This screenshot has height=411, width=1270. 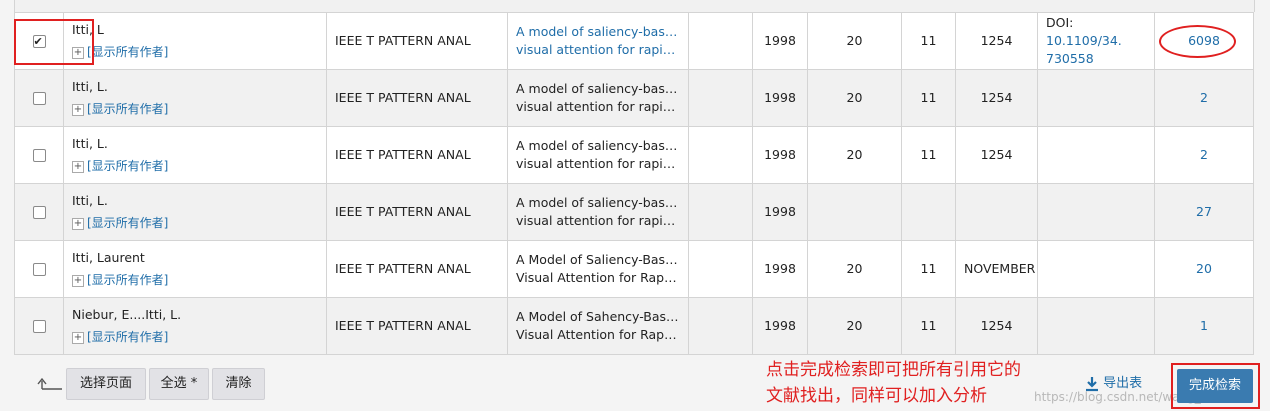 I want to click on select-page-button: 选择页面, so click(x=106, y=384).